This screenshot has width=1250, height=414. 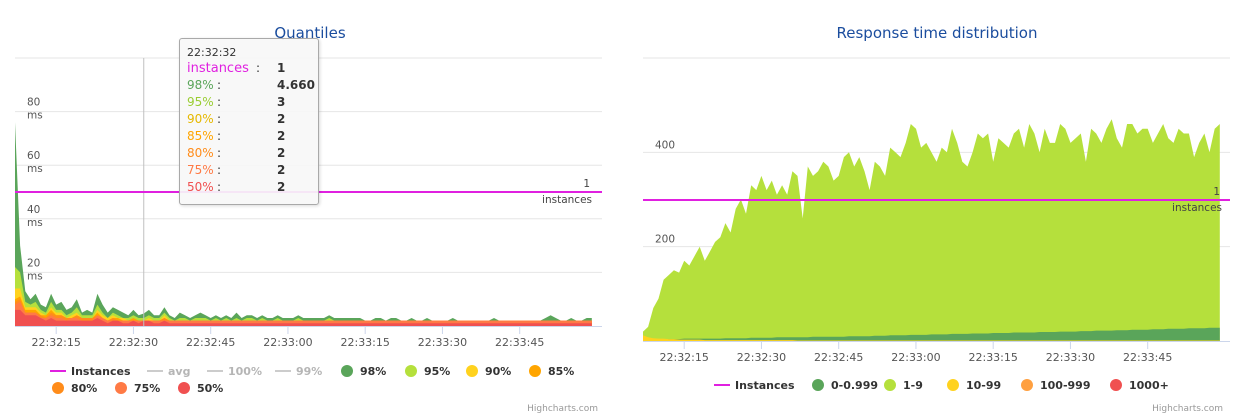 I want to click on legend-label: 80%, so click(x=84, y=388).